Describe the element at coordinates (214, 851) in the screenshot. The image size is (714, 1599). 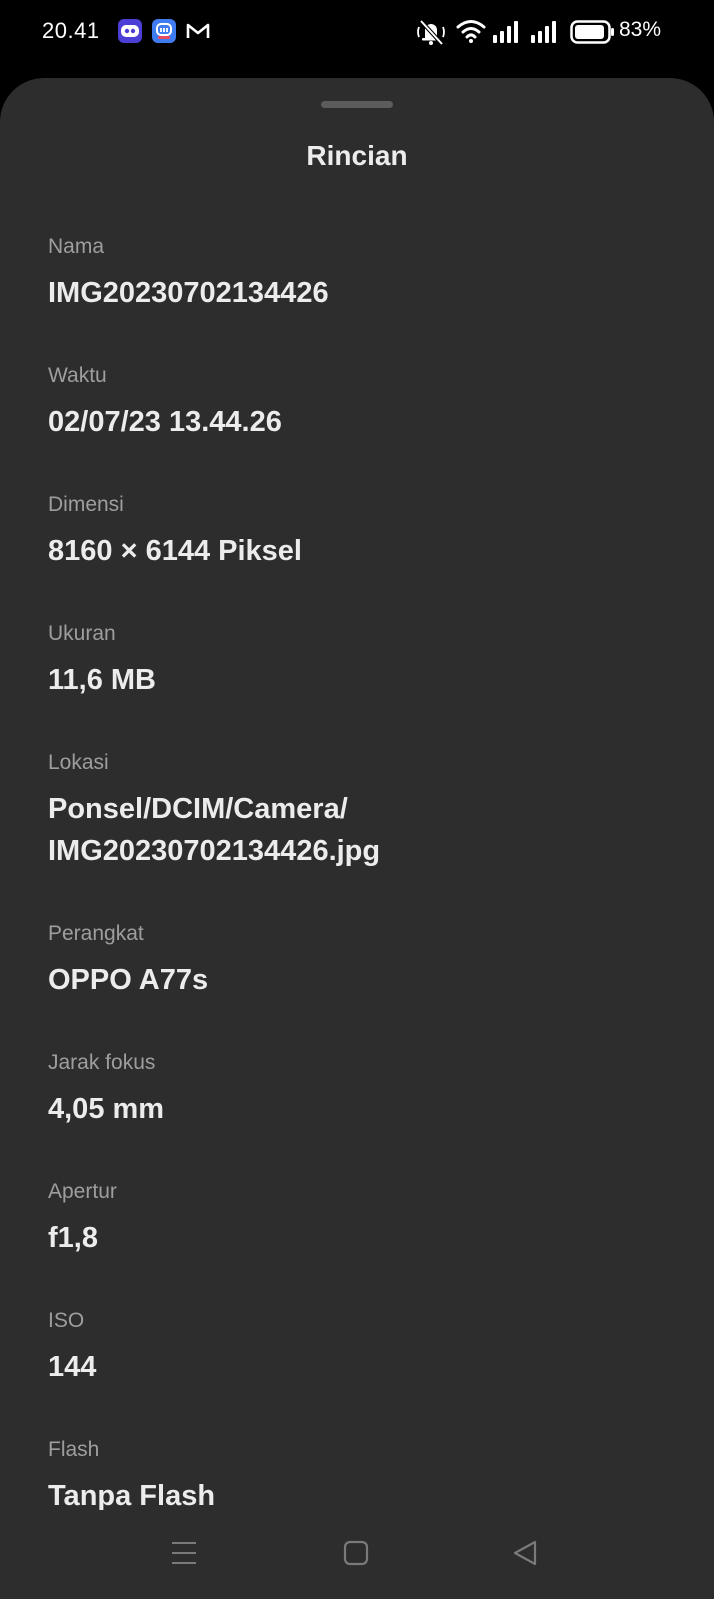
I see `field-value-line: IMG20230702134426.jpg` at that location.